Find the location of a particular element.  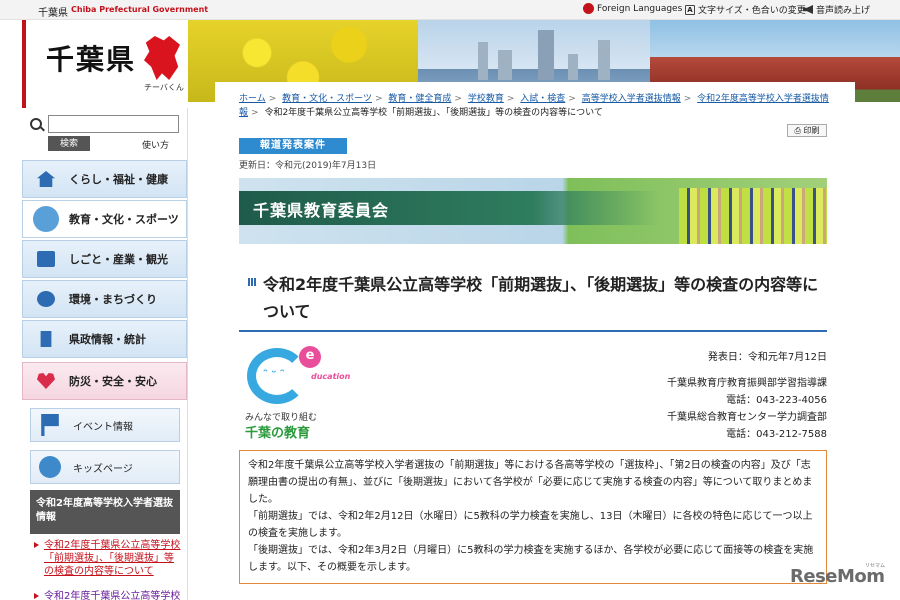

press-release-badge: 報道発表案件 is located at coordinates (293, 146).